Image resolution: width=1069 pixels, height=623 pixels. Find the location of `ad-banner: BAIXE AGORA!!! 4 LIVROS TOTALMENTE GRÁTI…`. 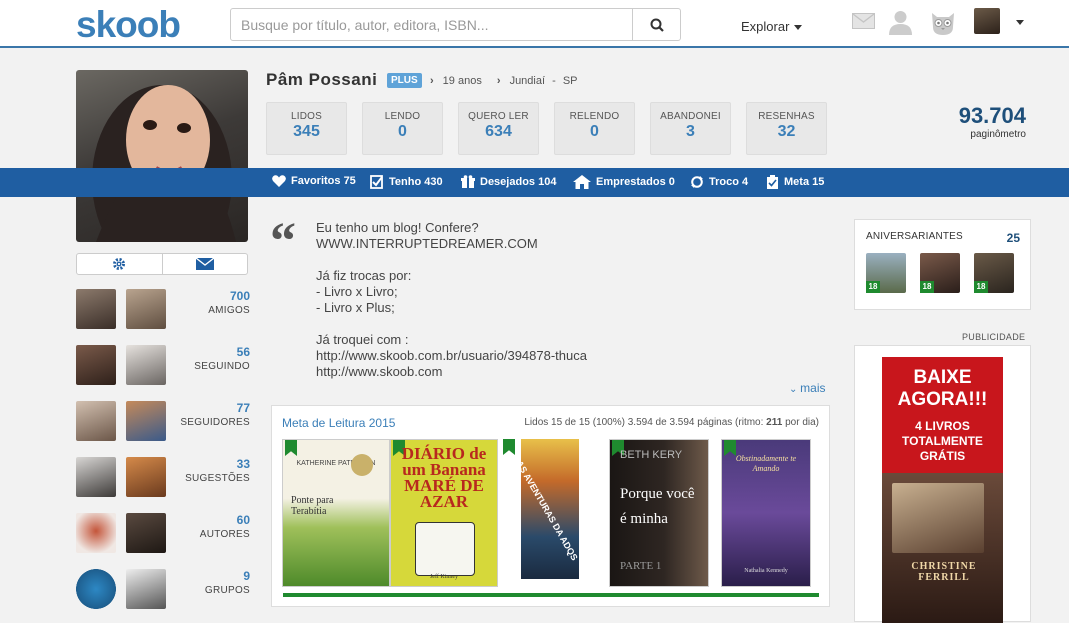

ad-banner: BAIXE AGORA!!! 4 LIVROS TOTALMENTE GRÁTI… is located at coordinates (942, 484).